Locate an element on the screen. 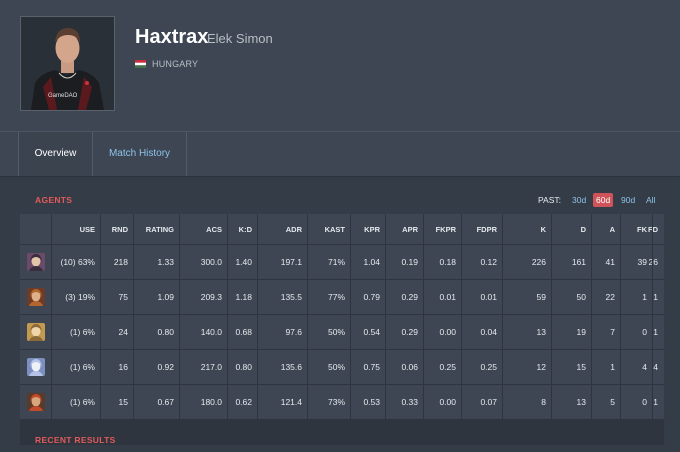  cell-rating: 1.09 is located at coordinates (165, 297).